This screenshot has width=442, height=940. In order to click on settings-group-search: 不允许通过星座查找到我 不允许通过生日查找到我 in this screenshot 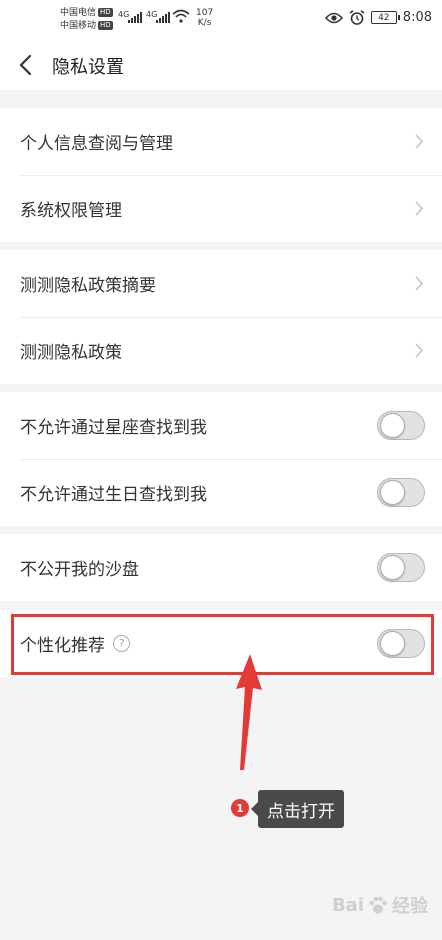, I will do `click(221, 459)`.